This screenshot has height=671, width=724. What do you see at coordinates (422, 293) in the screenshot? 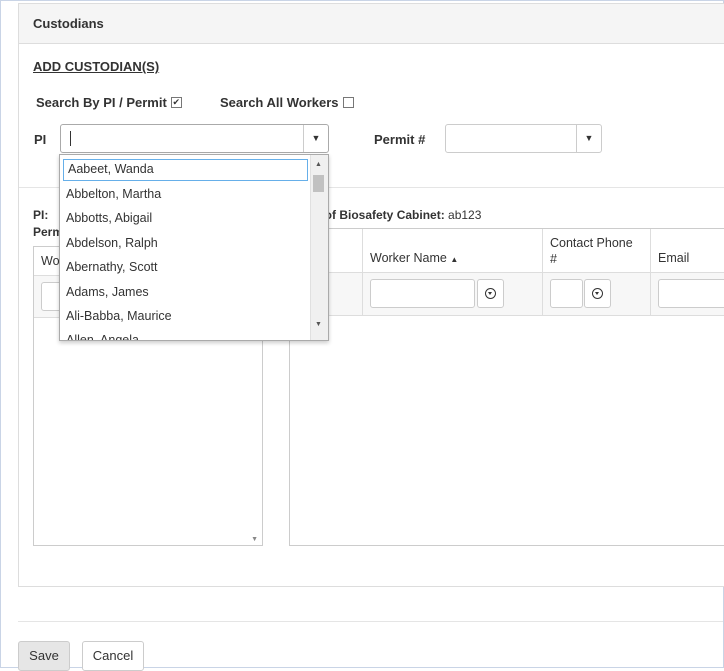
I see `worker-name-filter-input` at bounding box center [422, 293].